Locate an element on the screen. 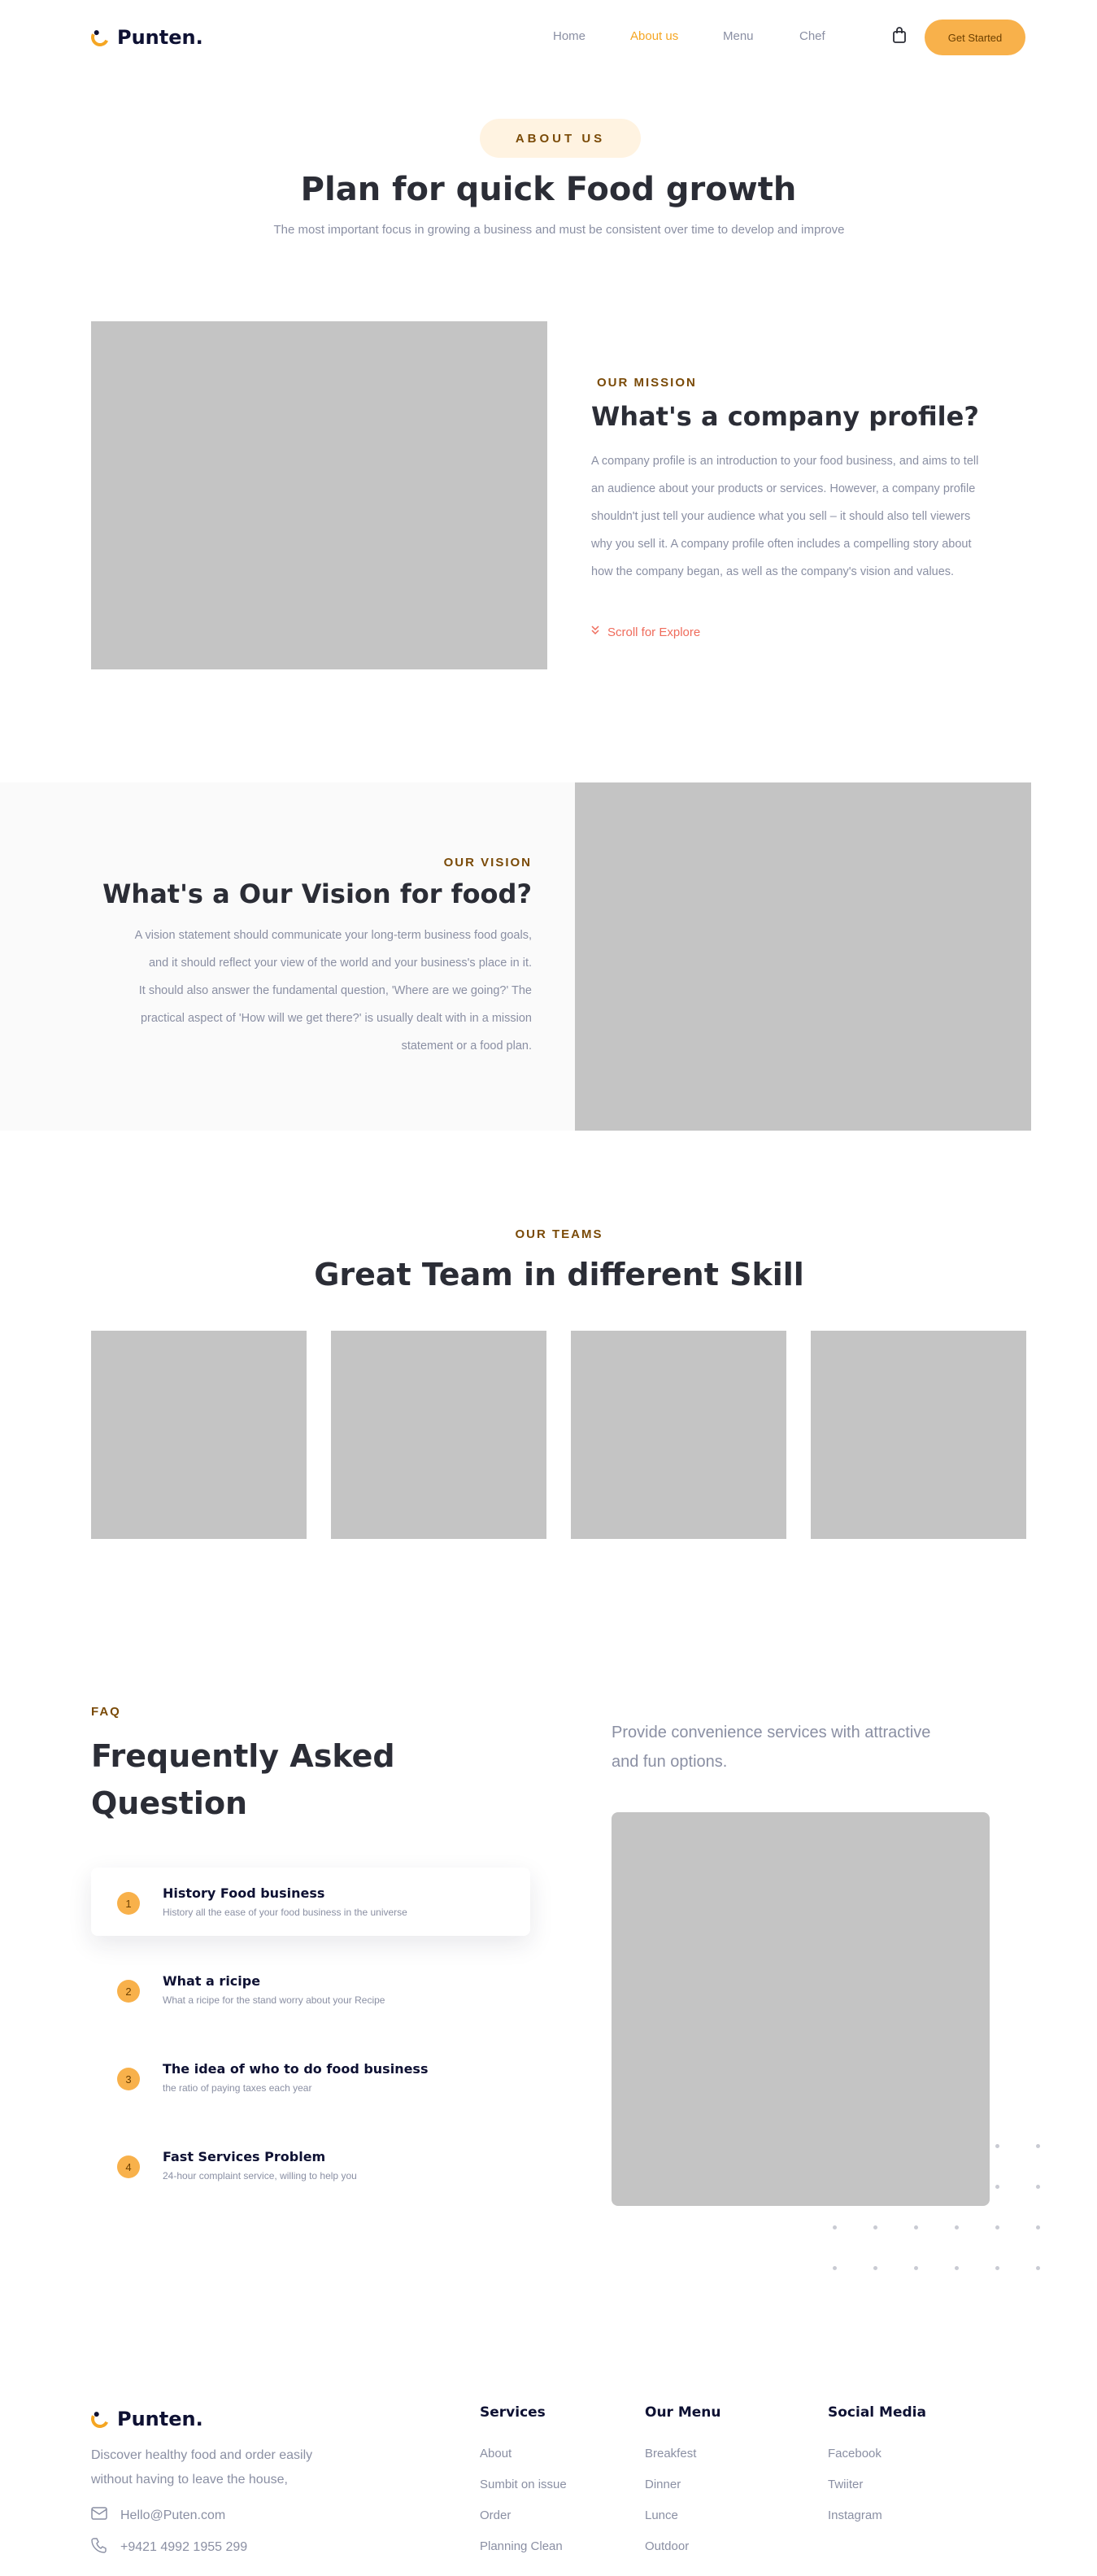  footer-link: Facebook is located at coordinates (855, 2453).